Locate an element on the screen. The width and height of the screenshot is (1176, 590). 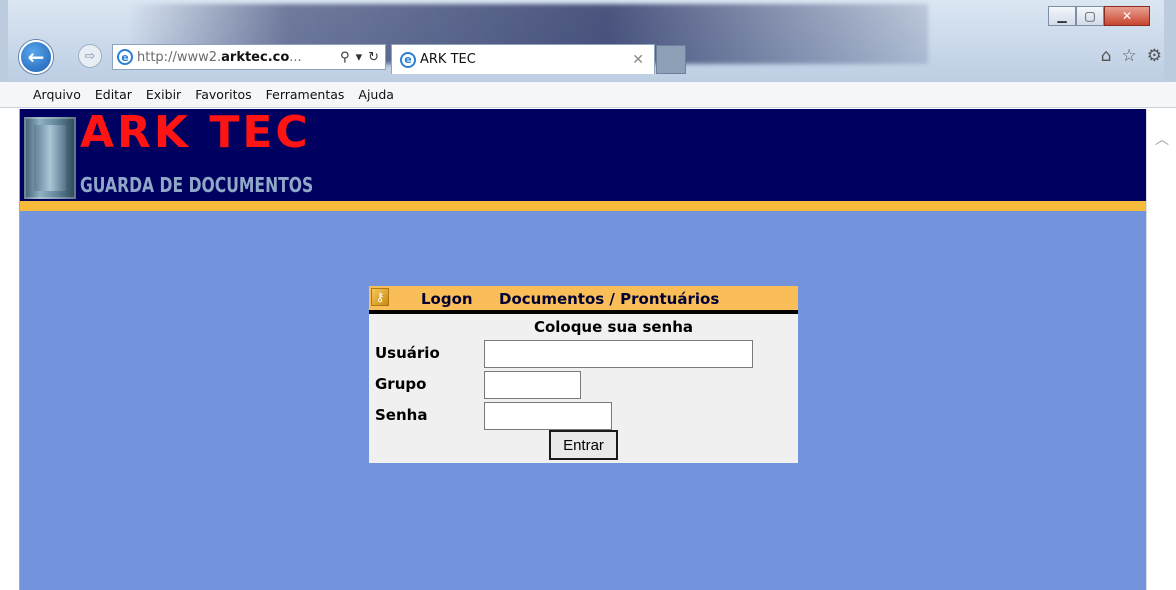
menu-item-ajuda: Ajuda is located at coordinates (376, 94).